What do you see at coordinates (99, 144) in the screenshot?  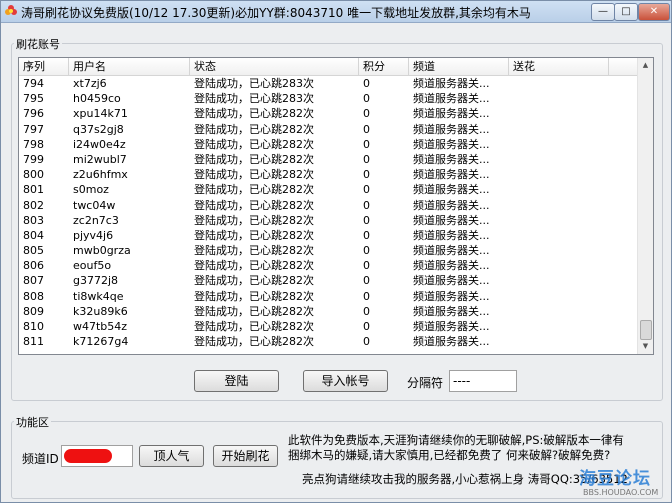 I see `cell-user: i24w0e4z` at bounding box center [99, 144].